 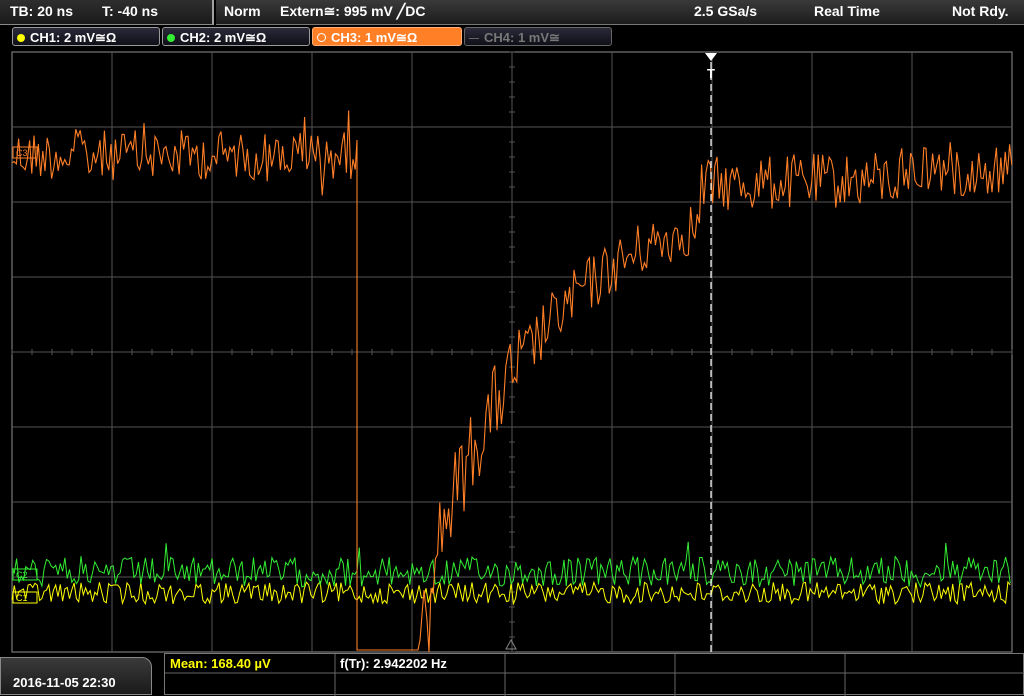 I want to click on ch3-marker-label: C3, so click(x=22, y=153).